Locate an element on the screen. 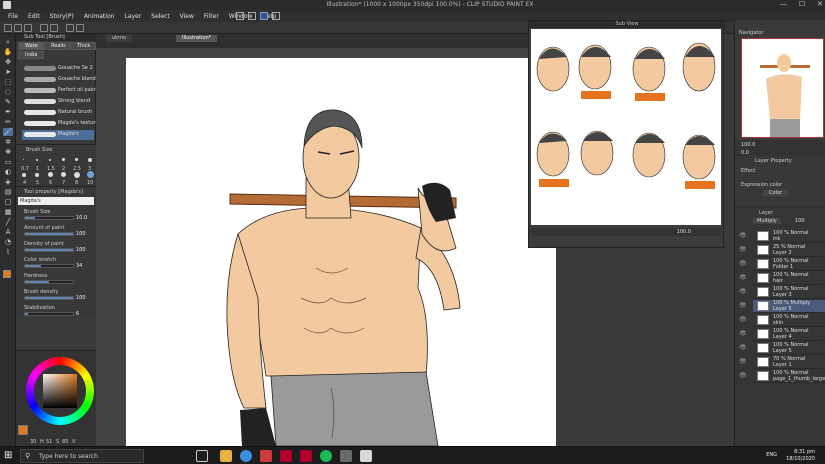  layer-row: 100 % Normal page_1_thumb_large is located at coordinates (789, 376).